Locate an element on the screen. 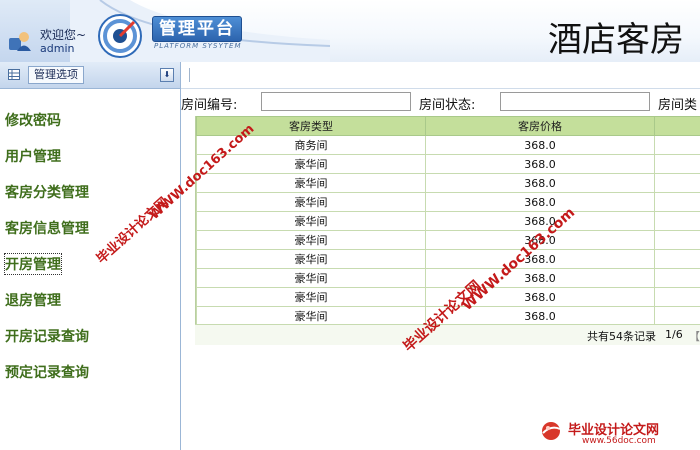 The width and height of the screenshot is (700, 450). pager-prev-button: 【 is located at coordinates (694, 336).